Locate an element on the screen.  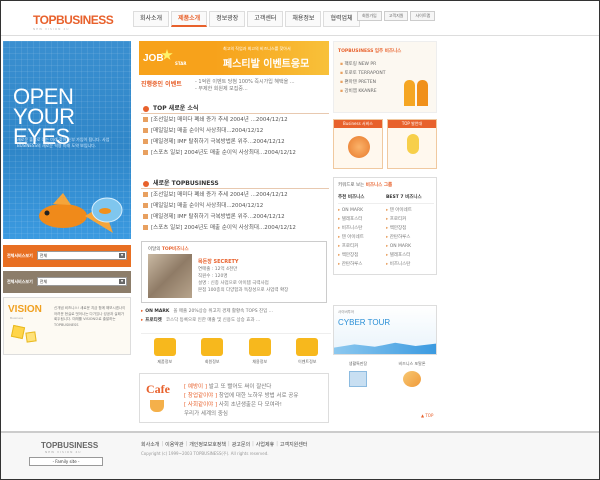
mini-link-shop: 생활특판장 is located at coordinates (358, 374).